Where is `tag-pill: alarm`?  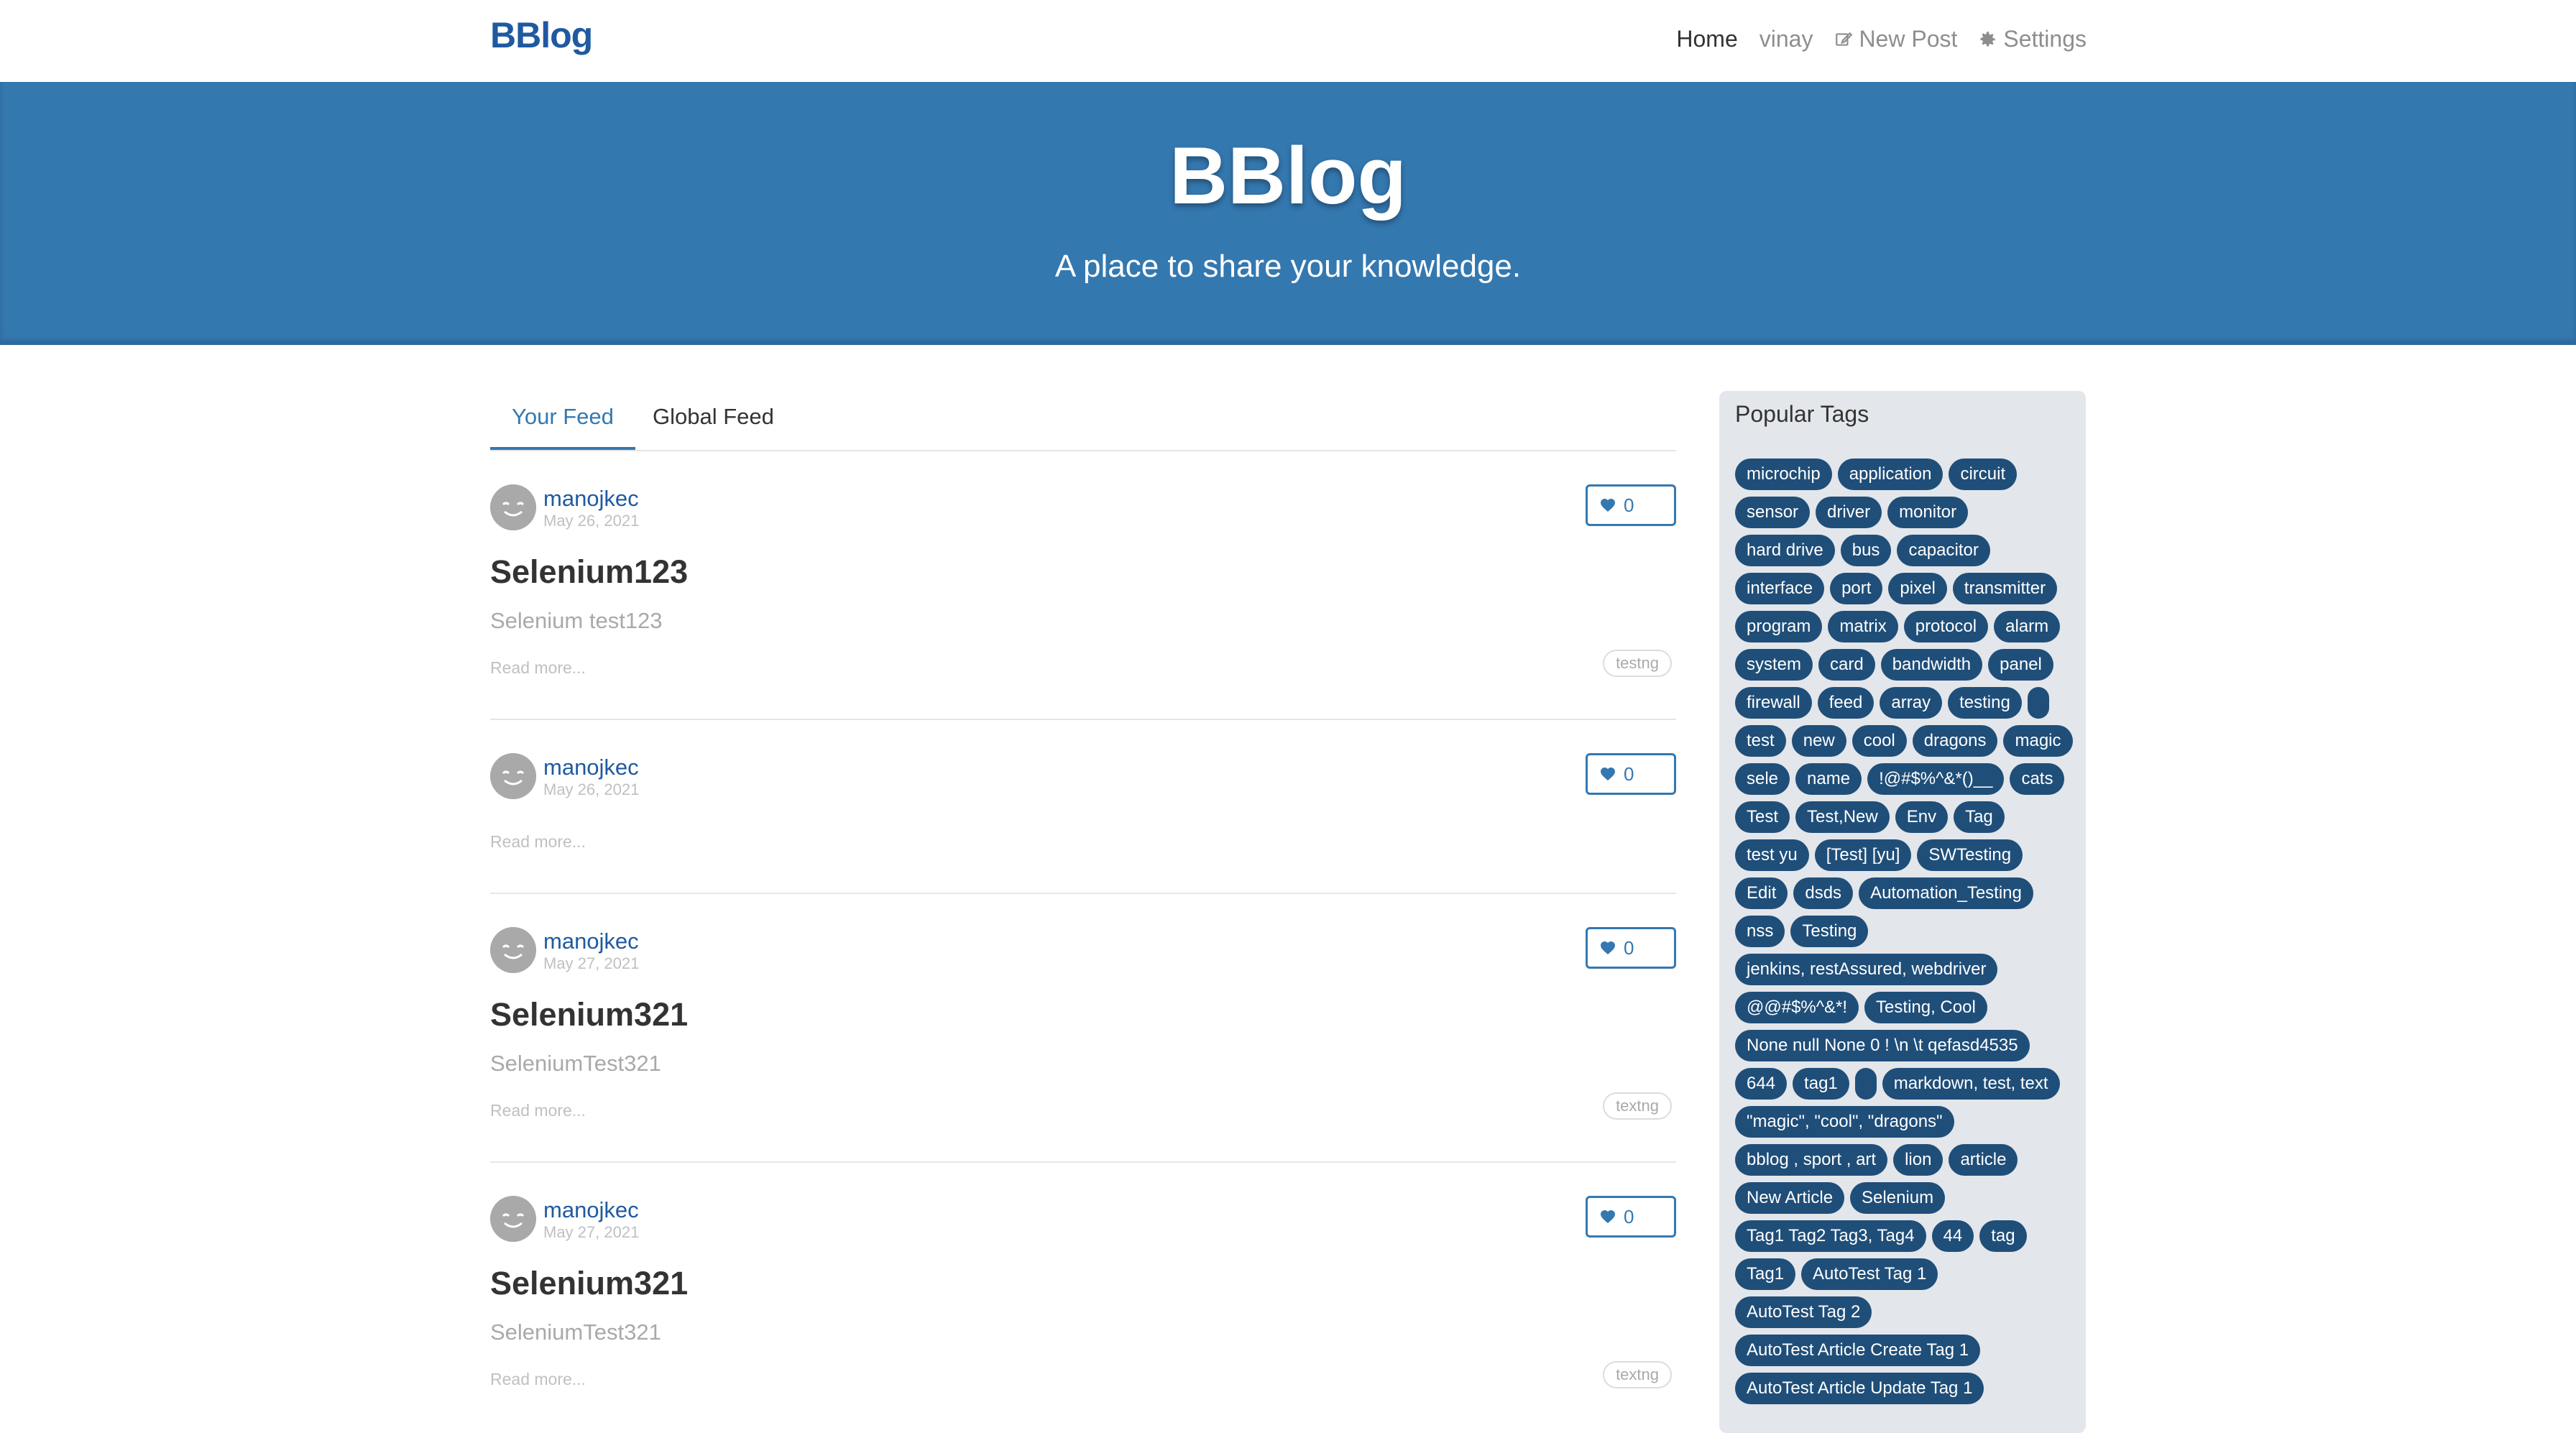
tag-pill: alarm is located at coordinates (2027, 626).